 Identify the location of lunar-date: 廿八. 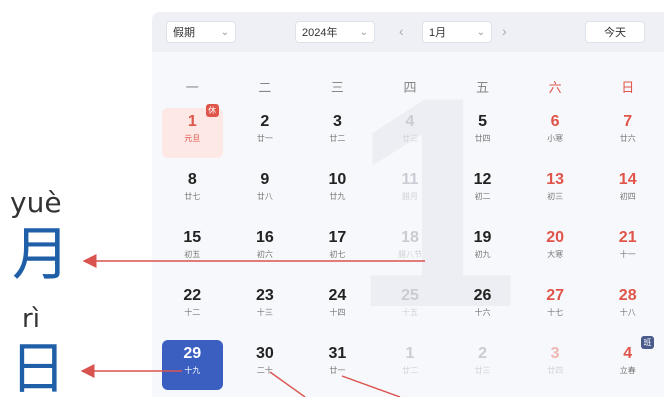
(264, 196).